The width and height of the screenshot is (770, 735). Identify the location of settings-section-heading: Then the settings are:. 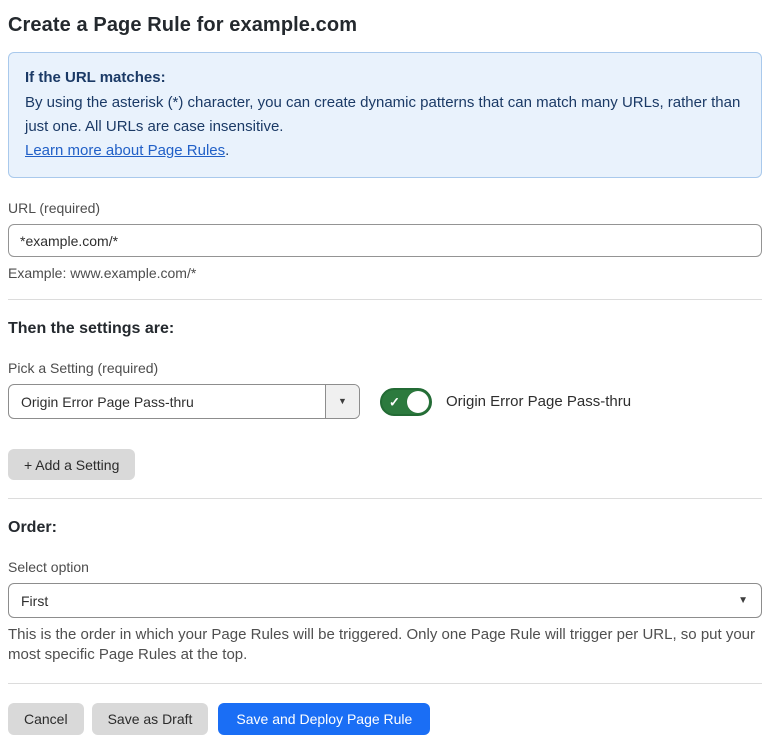
(91, 328).